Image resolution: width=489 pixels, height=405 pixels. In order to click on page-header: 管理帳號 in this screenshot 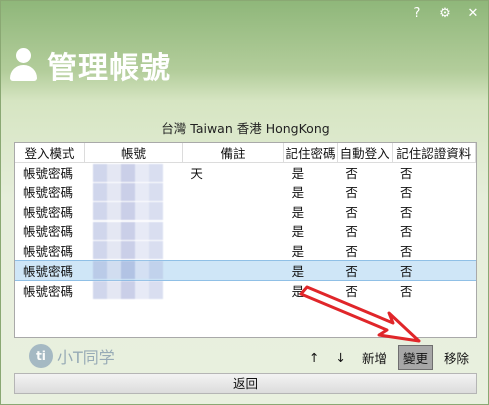, I will do `click(90, 65)`.